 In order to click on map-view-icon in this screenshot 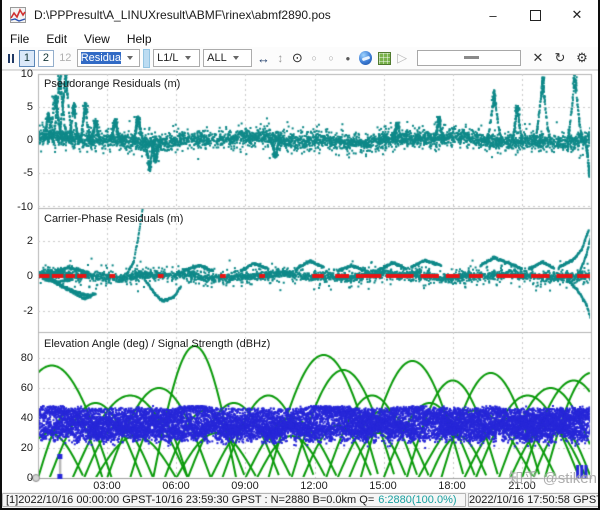, I will do `click(384, 58)`.